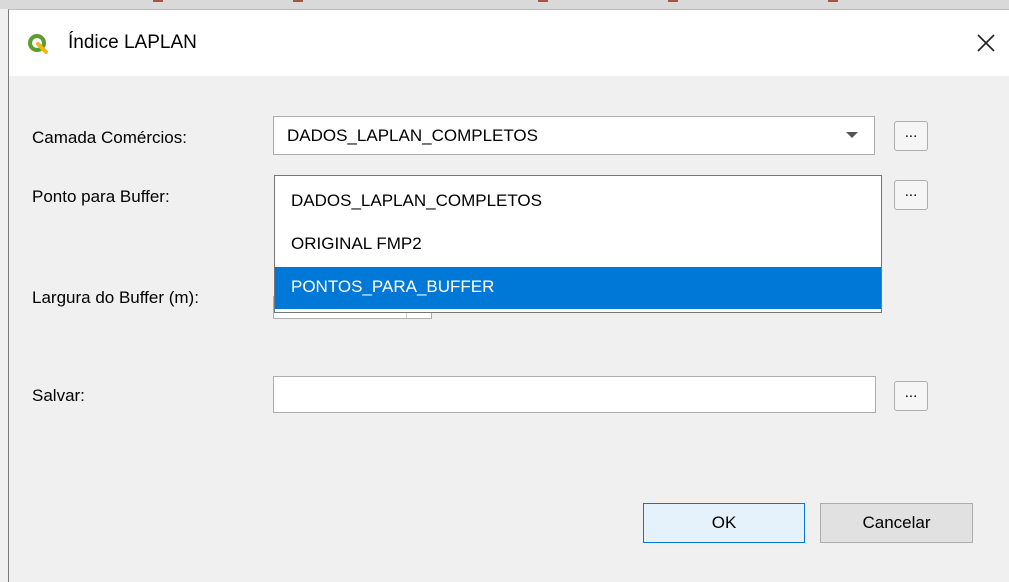 Image resolution: width=1009 pixels, height=582 pixels. I want to click on dropdown-option: ORIGINAL FMP2, so click(578, 244).